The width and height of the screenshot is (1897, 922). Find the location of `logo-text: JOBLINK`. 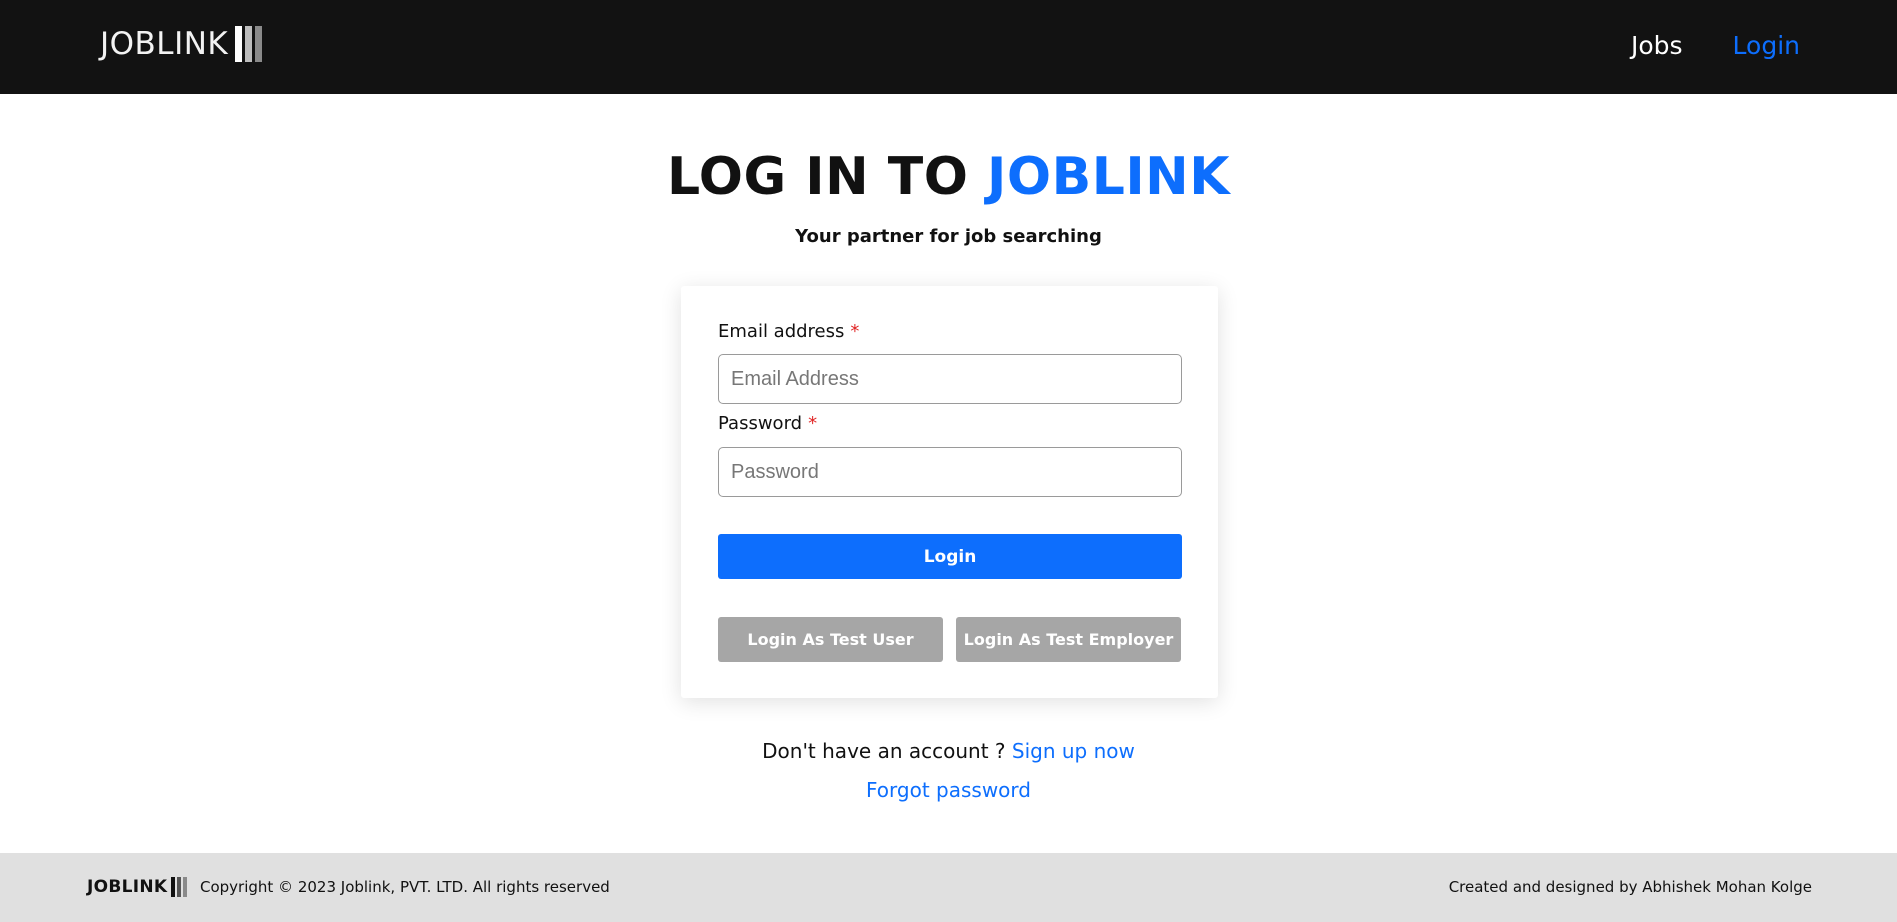

logo-text: JOBLINK is located at coordinates (164, 44).